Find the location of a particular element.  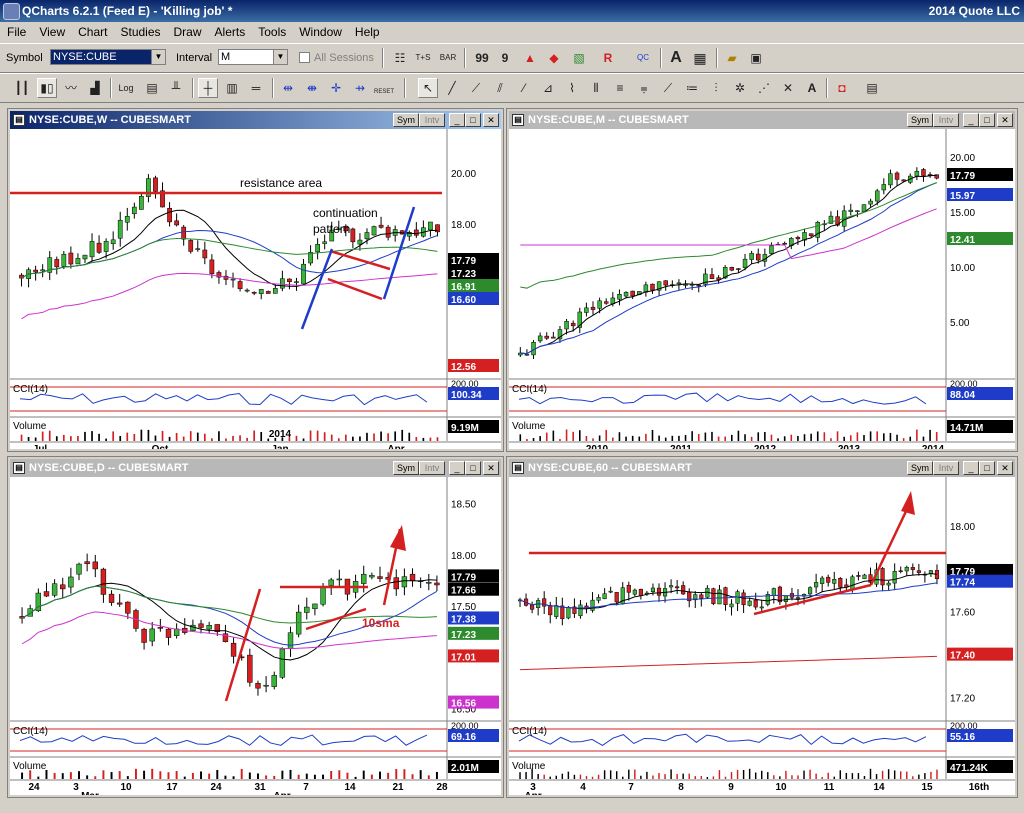

cycles-icon: ⌇ is located at coordinates (572, 88).